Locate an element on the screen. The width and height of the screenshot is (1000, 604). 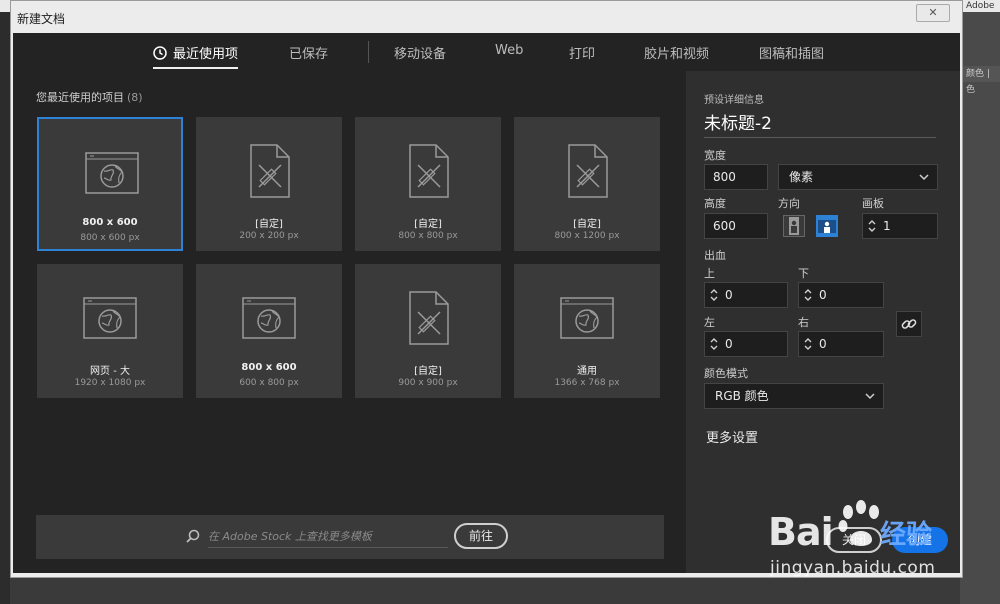
preset-name: 通用 is located at coordinates (587, 371).